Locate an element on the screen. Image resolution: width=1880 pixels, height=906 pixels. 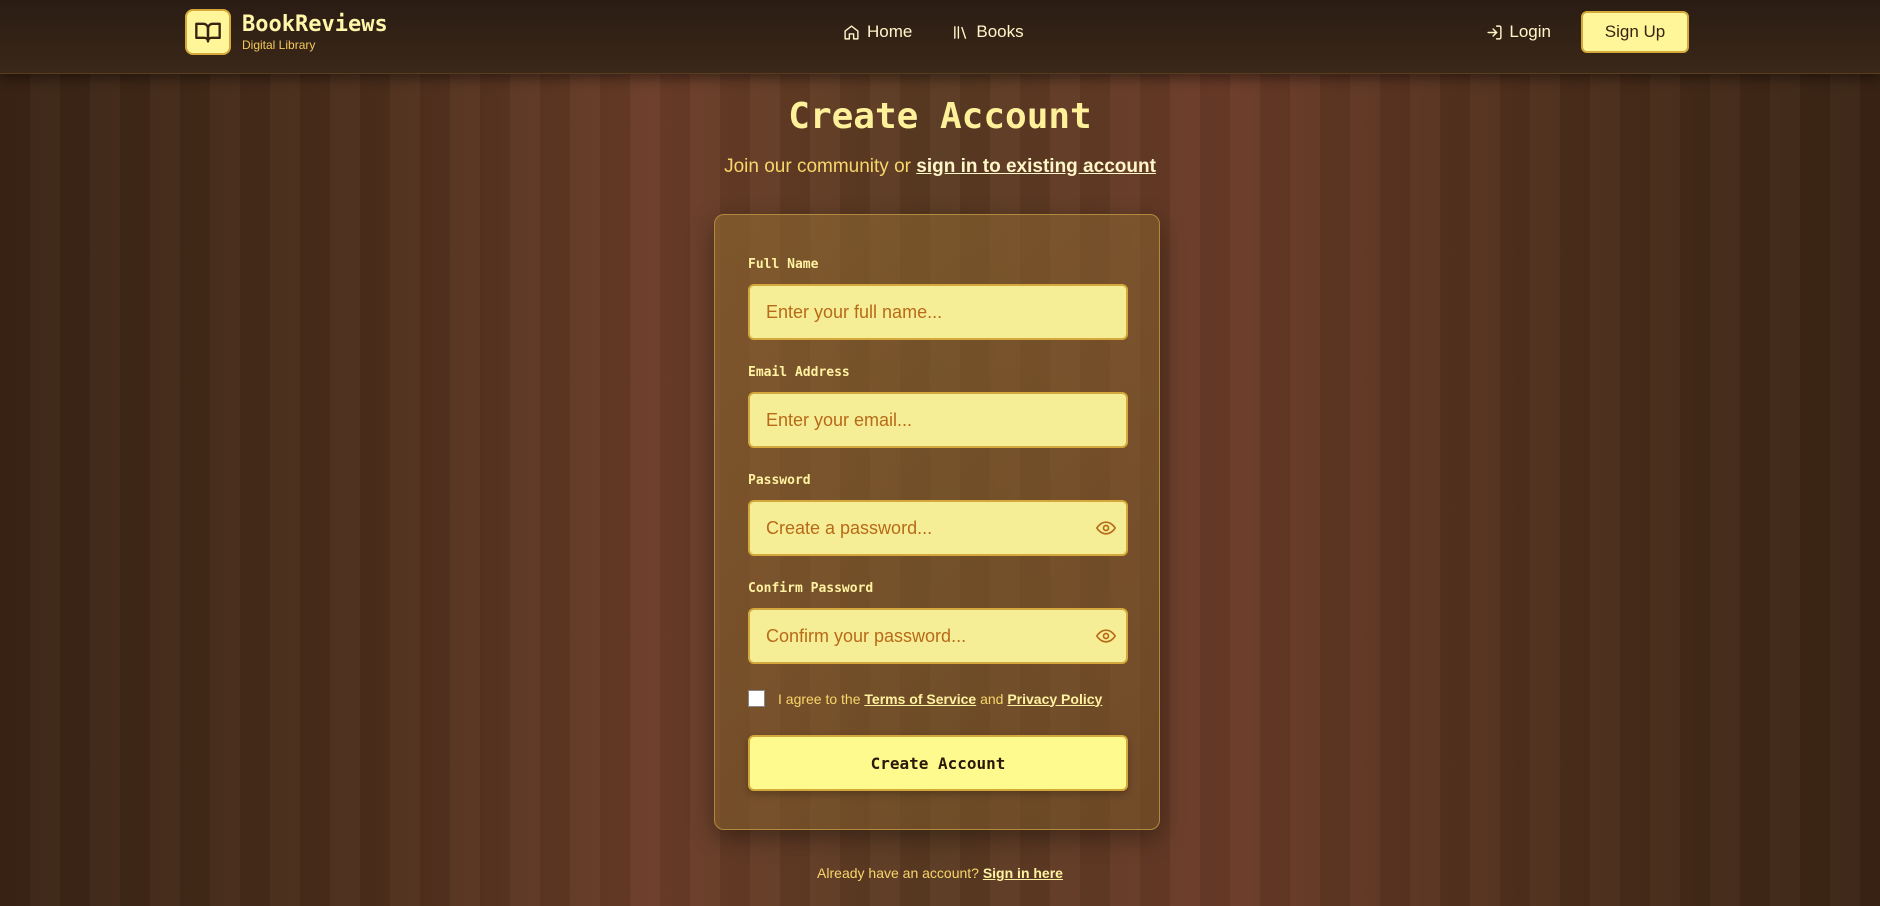
brand-title: BookReviews is located at coordinates (315, 24).